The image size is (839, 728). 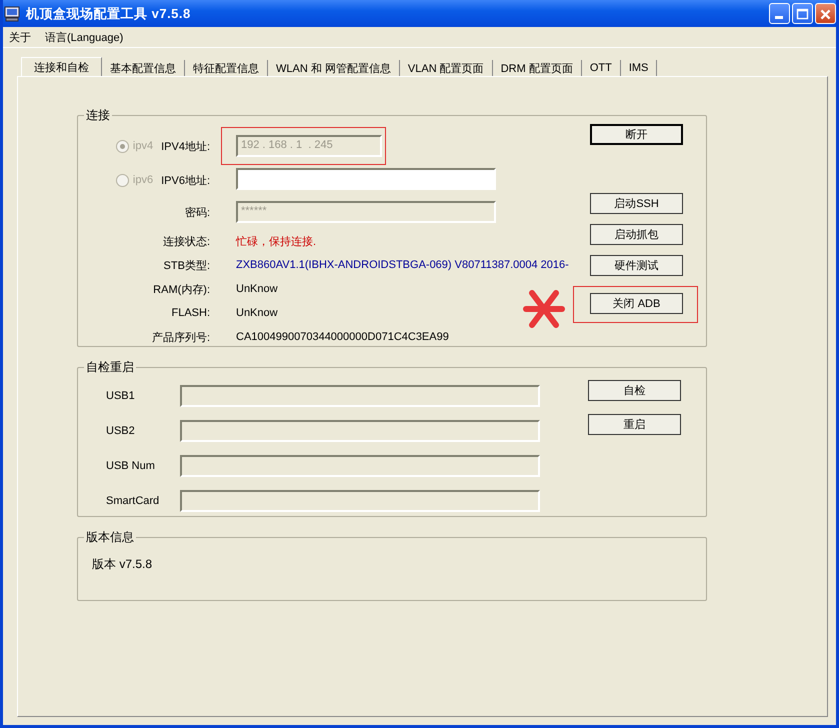 What do you see at coordinates (634, 390) in the screenshot?
I see `action-button: 自检` at bounding box center [634, 390].